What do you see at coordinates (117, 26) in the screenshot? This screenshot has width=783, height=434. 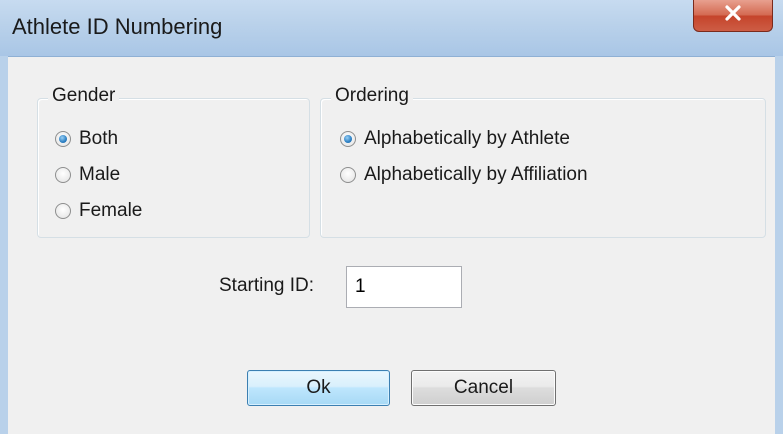 I see `window-title: Athlete ID Numbering` at bounding box center [117, 26].